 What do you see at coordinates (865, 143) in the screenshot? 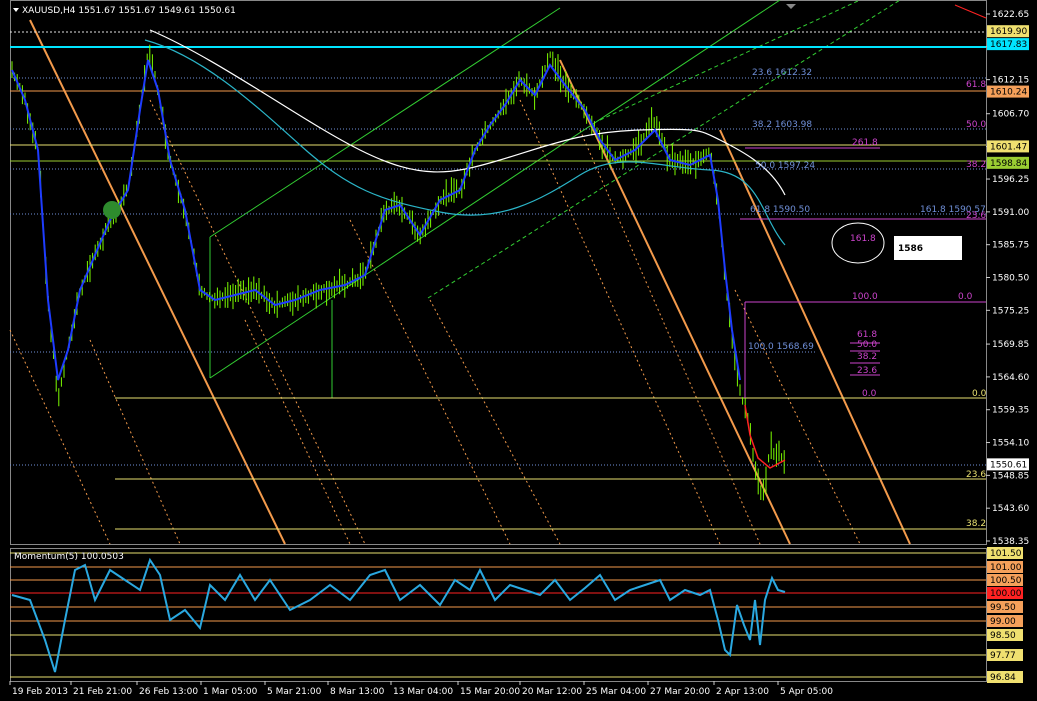
I see `fib-magenta-261-8: 261.8` at bounding box center [865, 143].